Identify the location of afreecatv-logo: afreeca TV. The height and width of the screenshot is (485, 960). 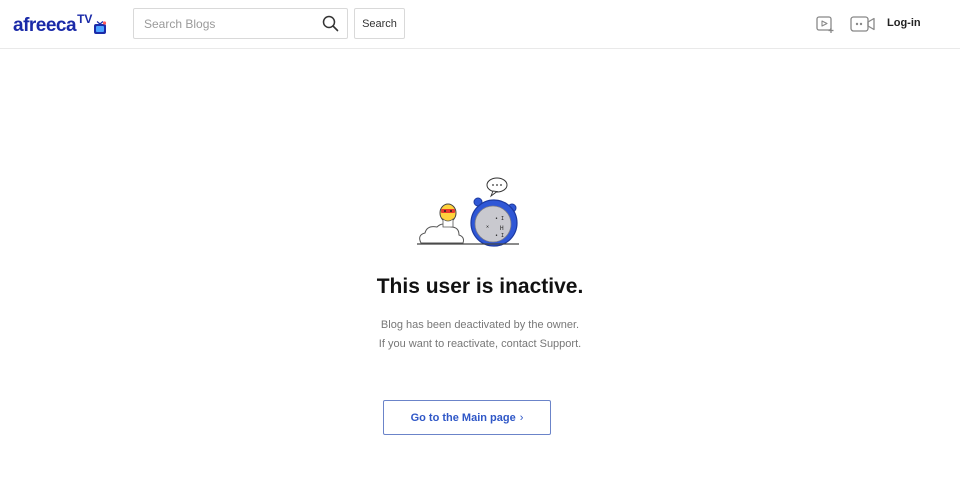
(66, 24).